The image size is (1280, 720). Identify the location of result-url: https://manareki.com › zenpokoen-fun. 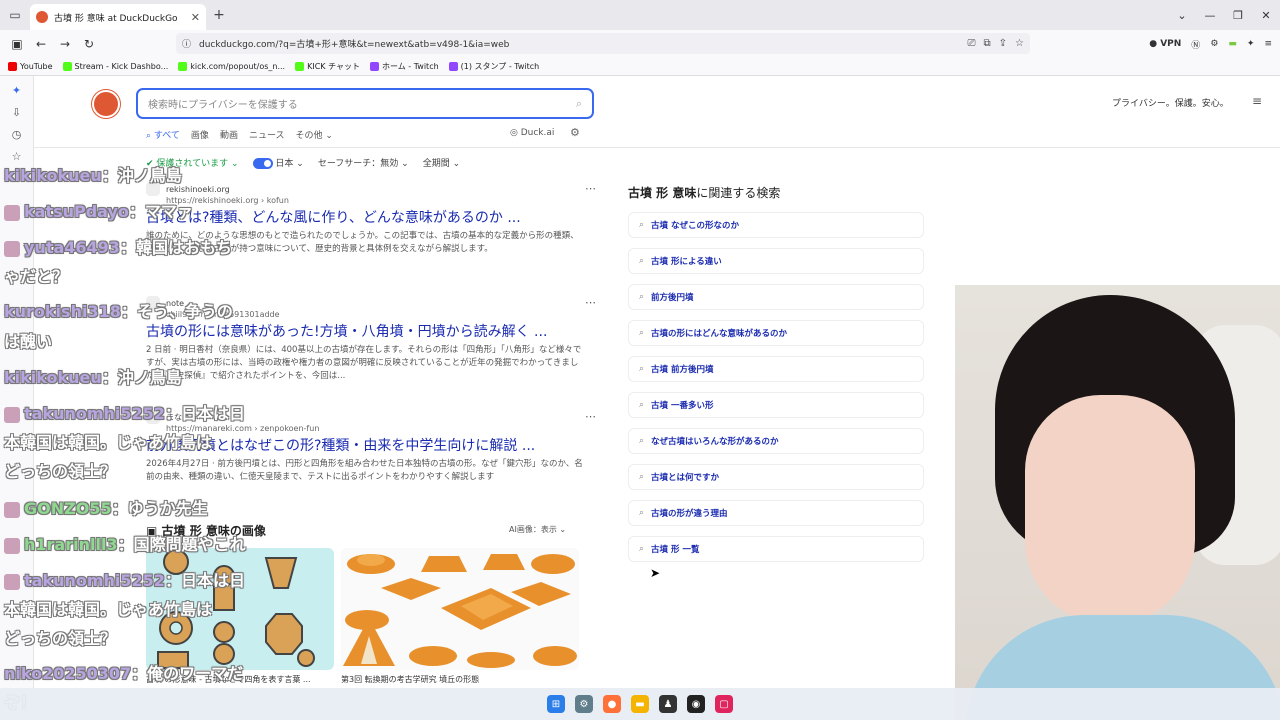
(376, 428).